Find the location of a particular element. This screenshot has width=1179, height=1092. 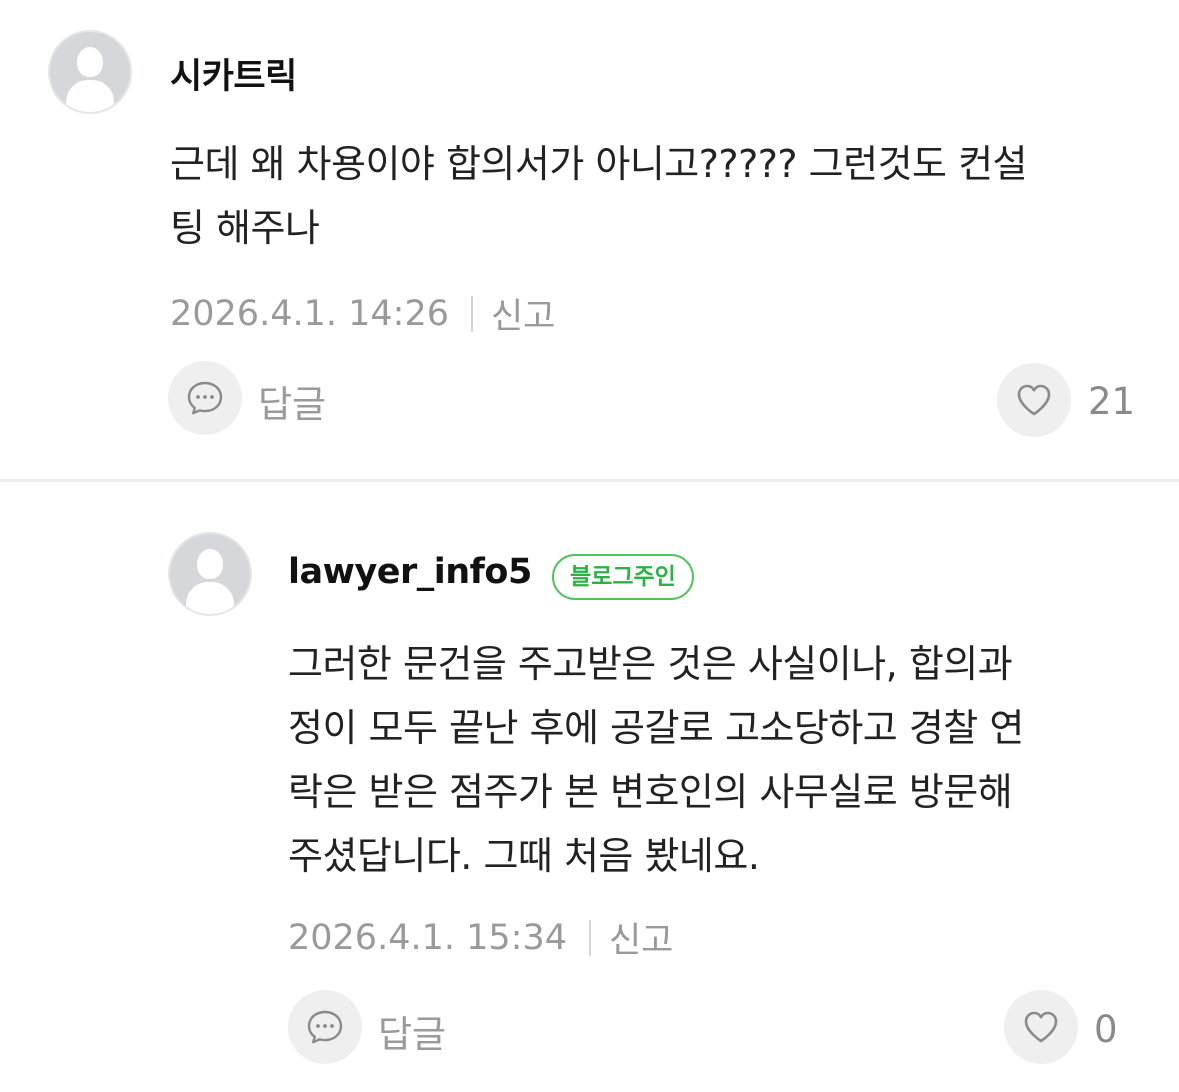

comment-text-line: 락은 받은 점주가 본 변호인의 사무실로 방문해 is located at coordinates (650, 792).